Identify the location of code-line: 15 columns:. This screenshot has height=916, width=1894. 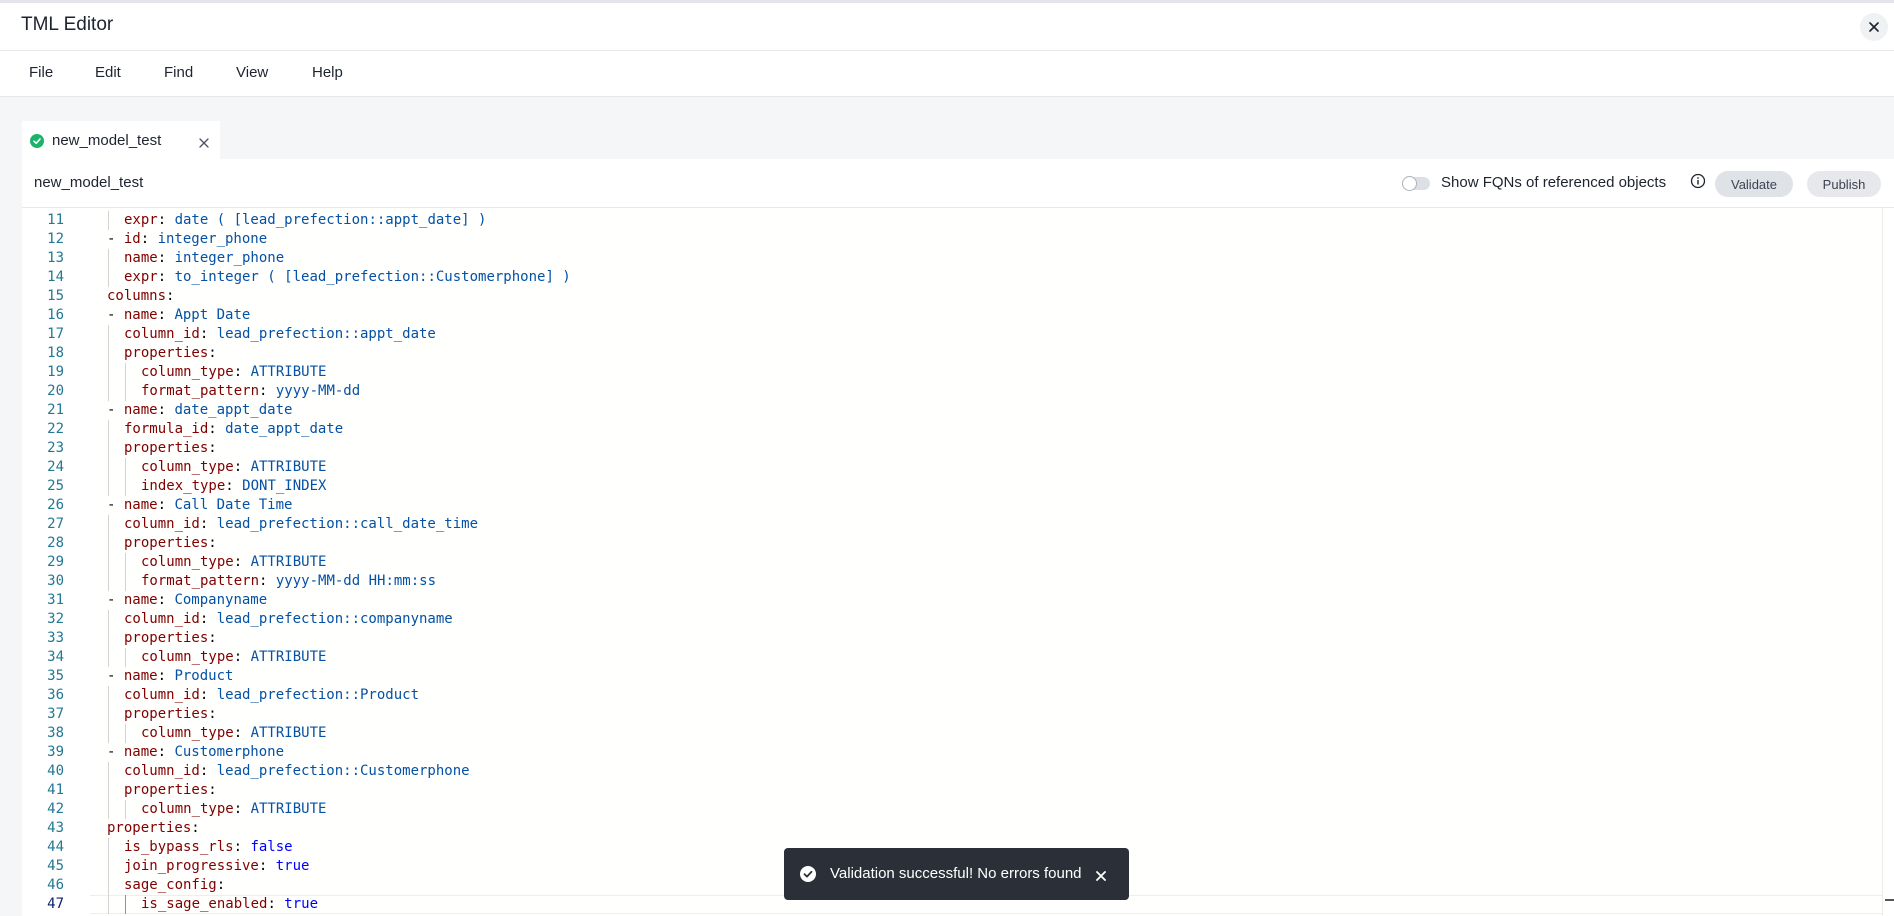
(952, 296).